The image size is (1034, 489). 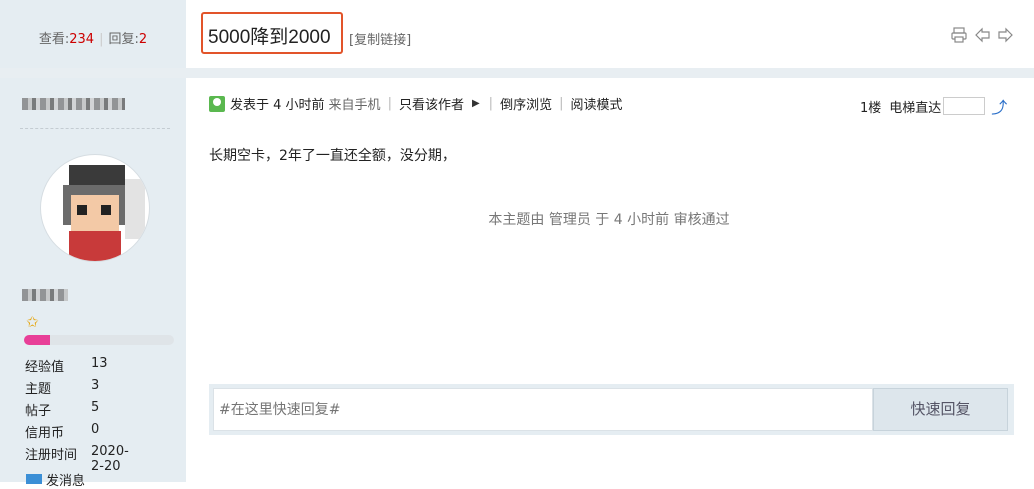 What do you see at coordinates (95, 208) in the screenshot?
I see `avatar` at bounding box center [95, 208].